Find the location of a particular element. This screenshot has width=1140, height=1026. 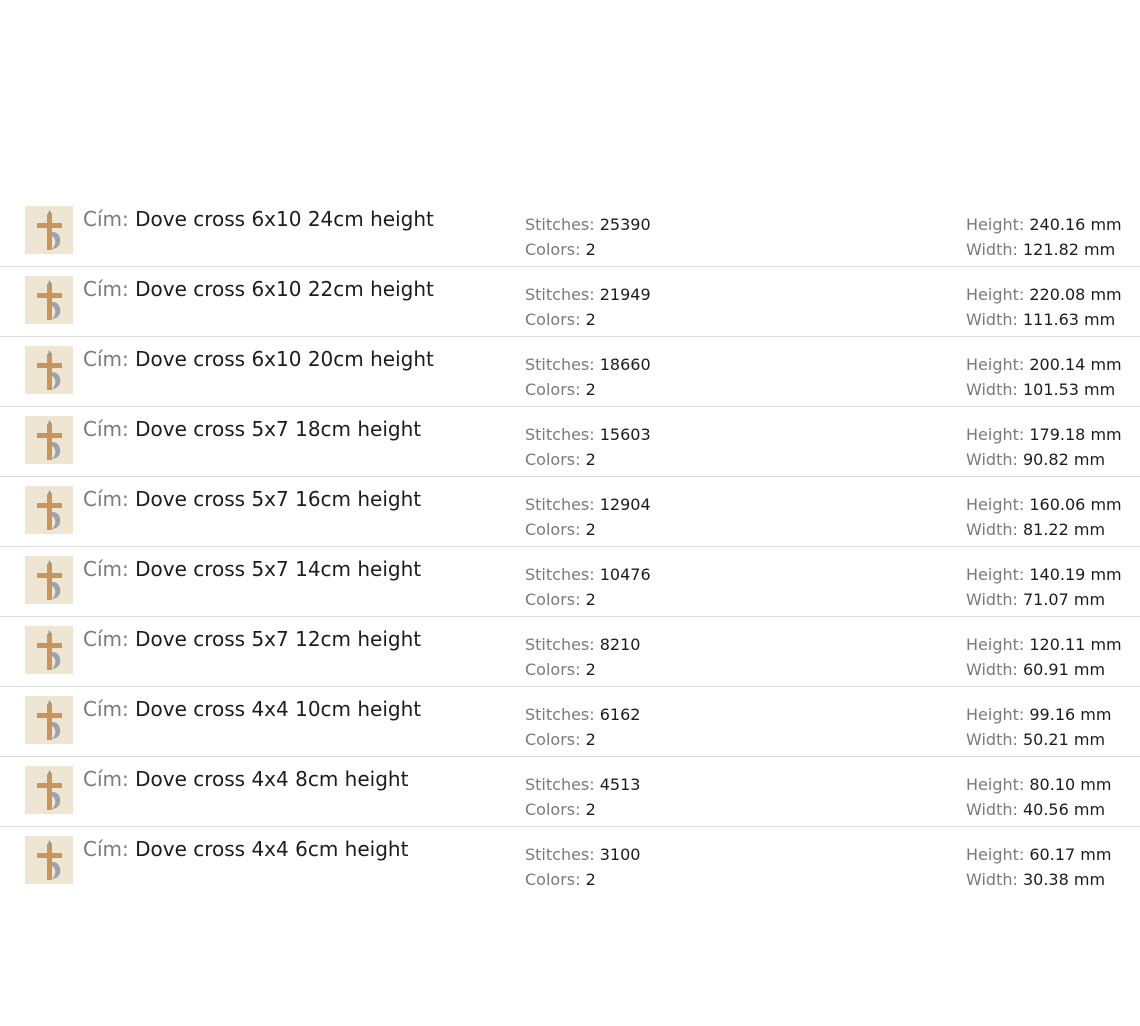

file-title: Cím: Dove cross 5x7 14cm height is located at coordinates (252, 569).